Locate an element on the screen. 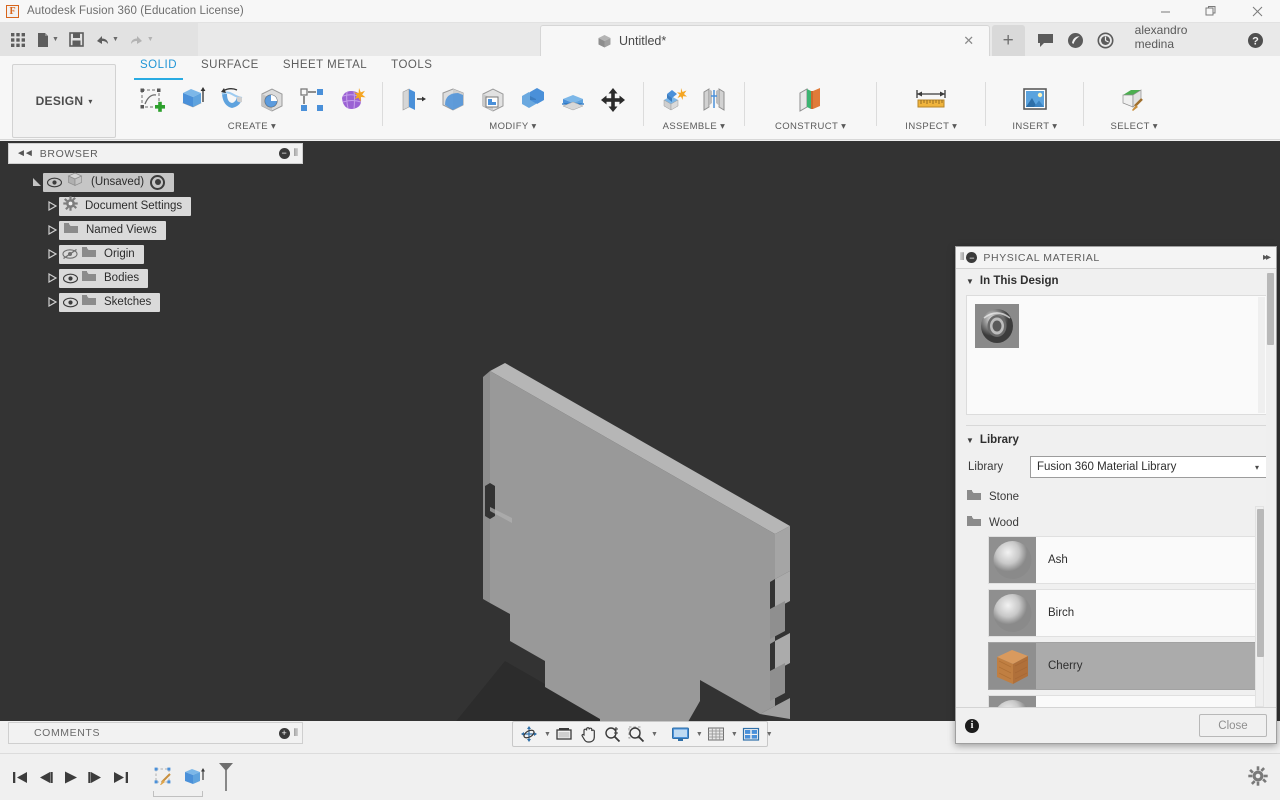  comment-icon is located at coordinates (1046, 40).